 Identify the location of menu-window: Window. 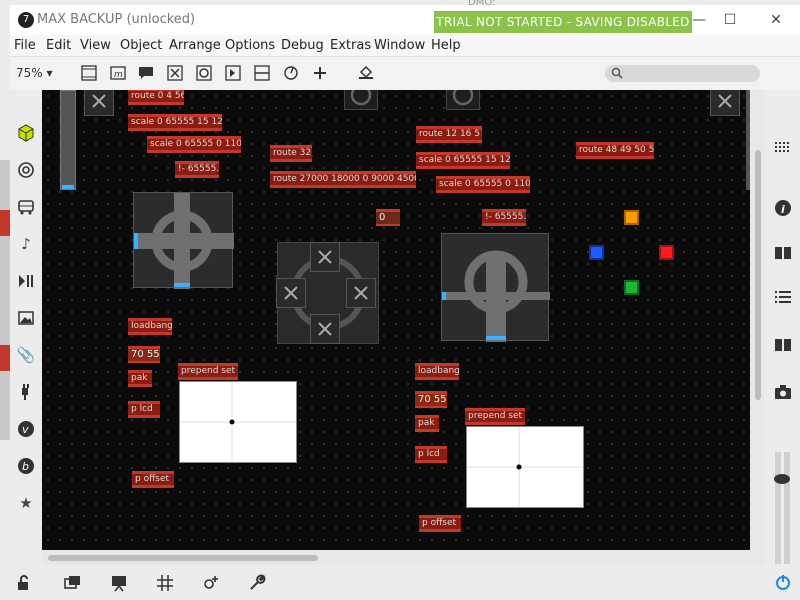
(399, 45).